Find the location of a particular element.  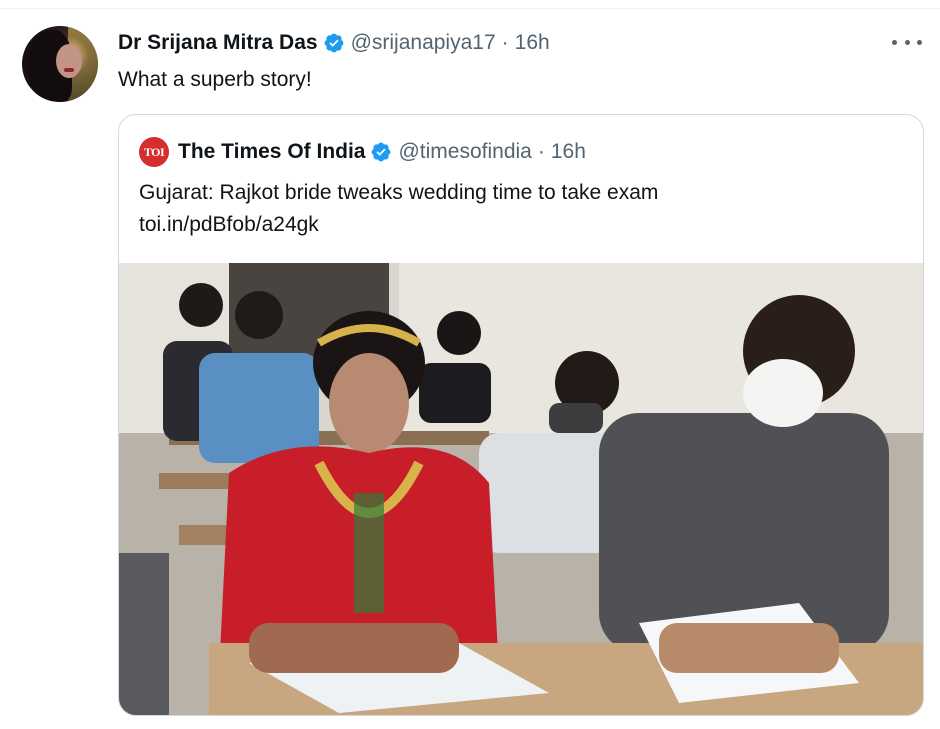

toi-avatar: TOI is located at coordinates (154, 152).